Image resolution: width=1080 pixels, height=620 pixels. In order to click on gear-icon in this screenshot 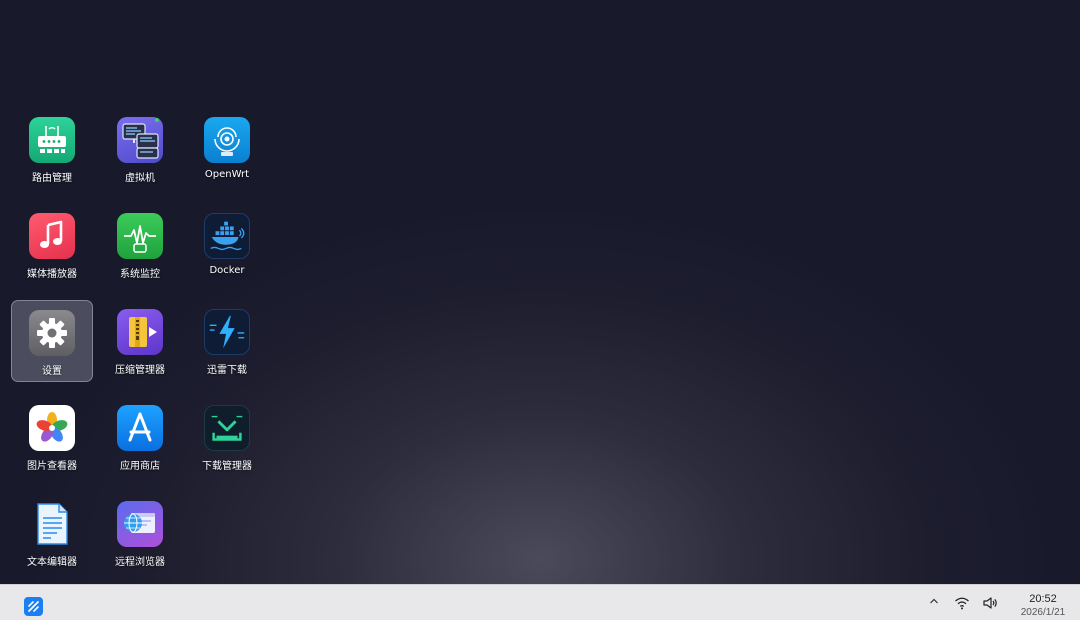, I will do `click(52, 333)`.